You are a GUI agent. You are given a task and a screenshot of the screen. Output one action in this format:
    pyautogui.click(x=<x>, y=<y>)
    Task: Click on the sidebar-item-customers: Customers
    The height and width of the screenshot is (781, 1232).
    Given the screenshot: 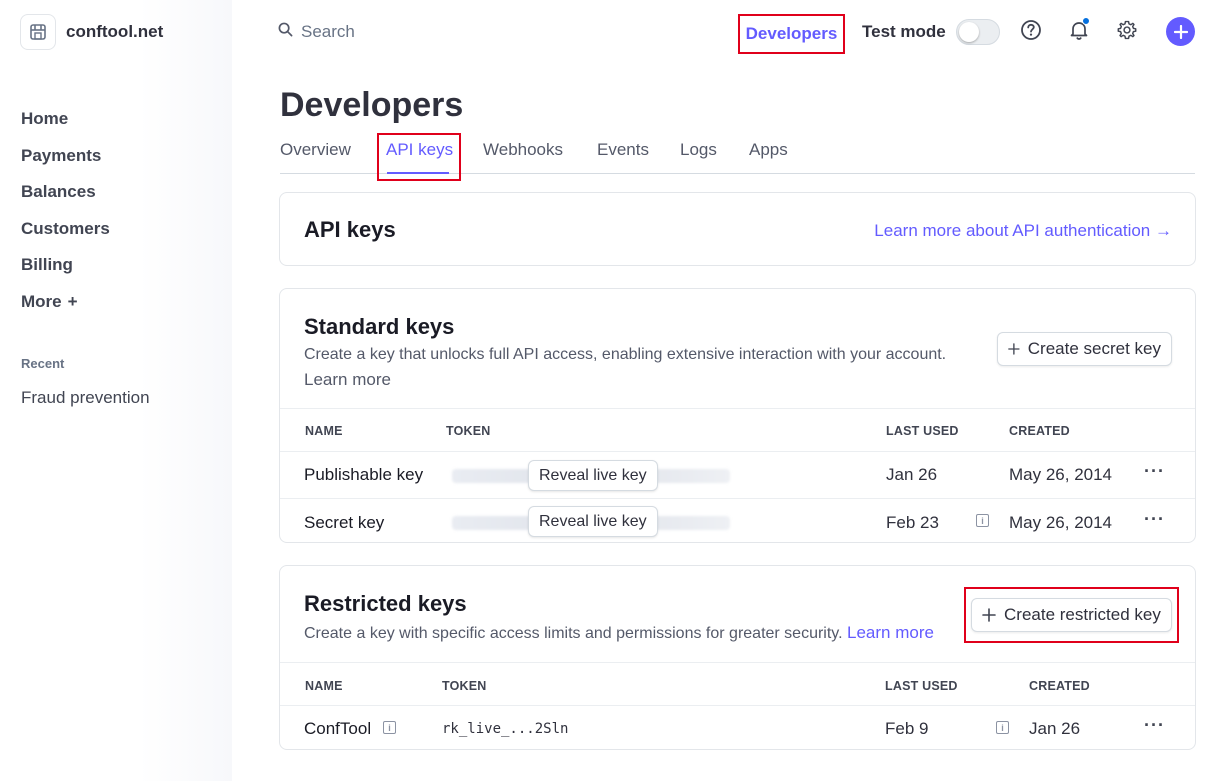 What is the action you would take?
    pyautogui.click(x=65, y=229)
    